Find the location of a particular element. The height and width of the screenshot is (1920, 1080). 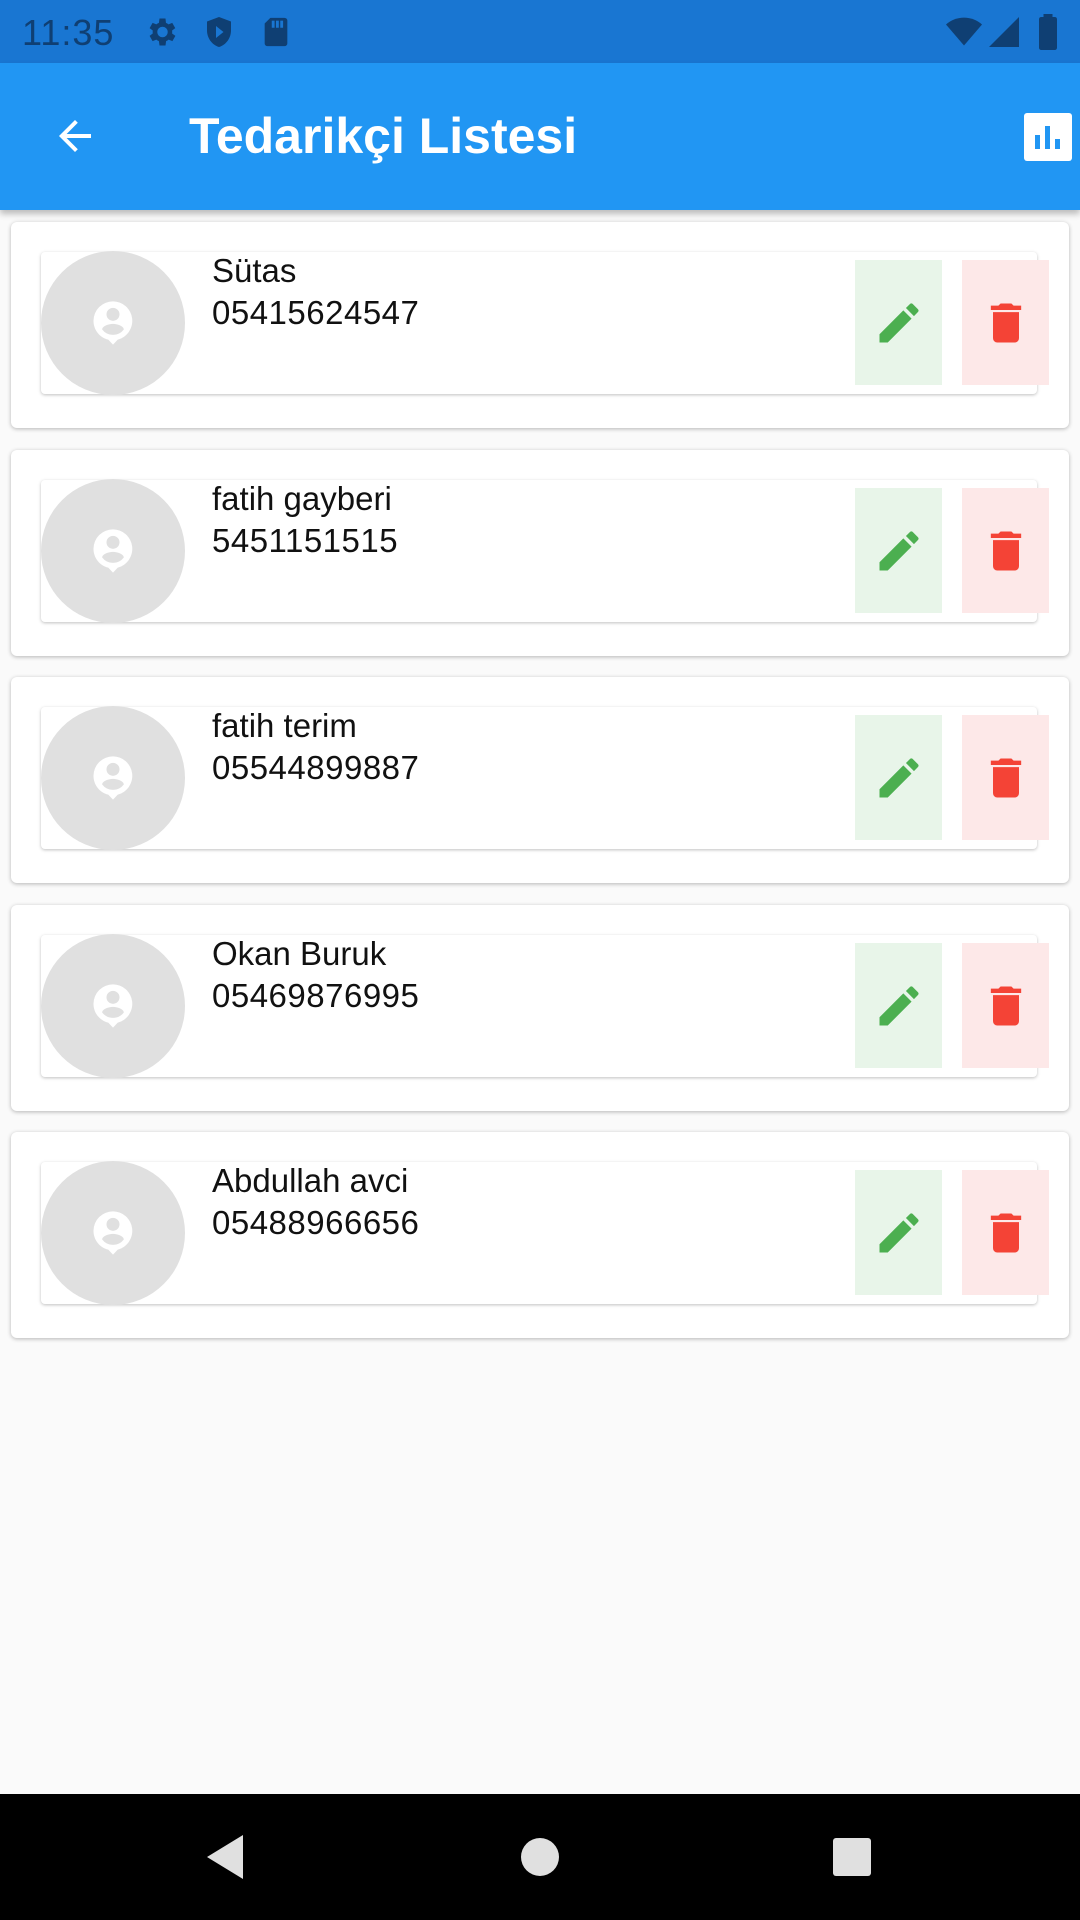

supplier-phone: 05415624547 is located at coordinates (316, 312).